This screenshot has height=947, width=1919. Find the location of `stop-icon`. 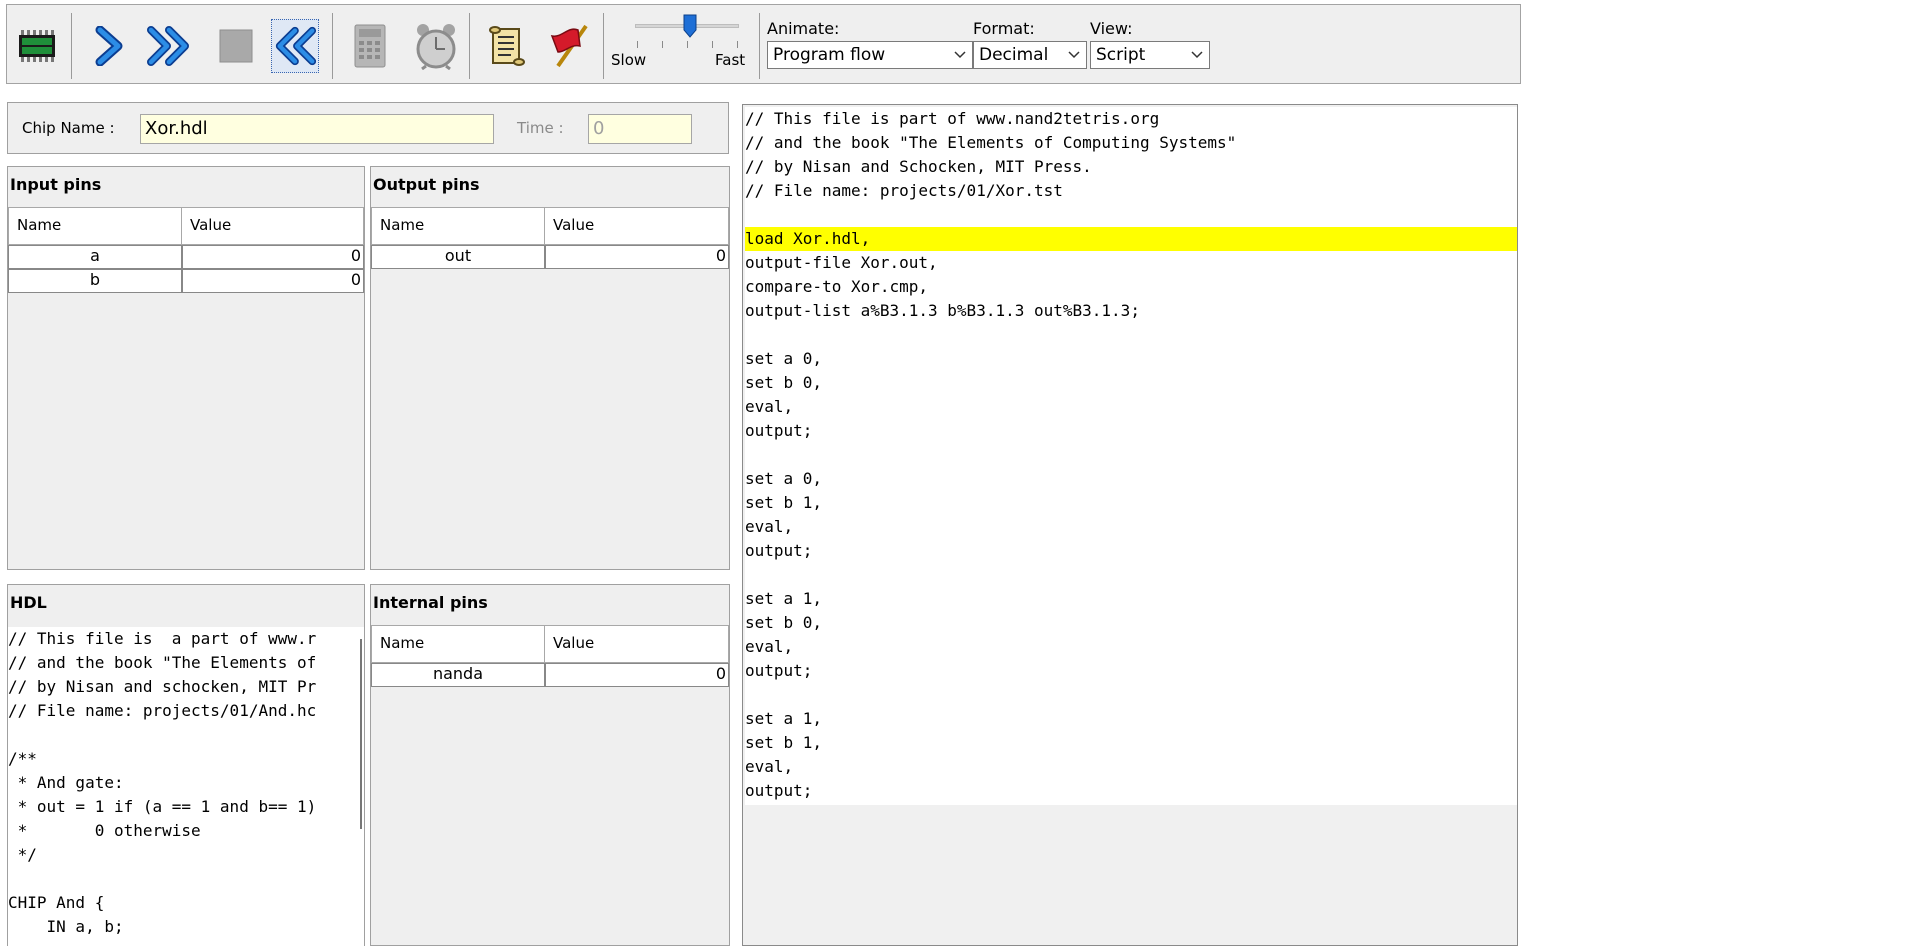

stop-icon is located at coordinates (236, 46).